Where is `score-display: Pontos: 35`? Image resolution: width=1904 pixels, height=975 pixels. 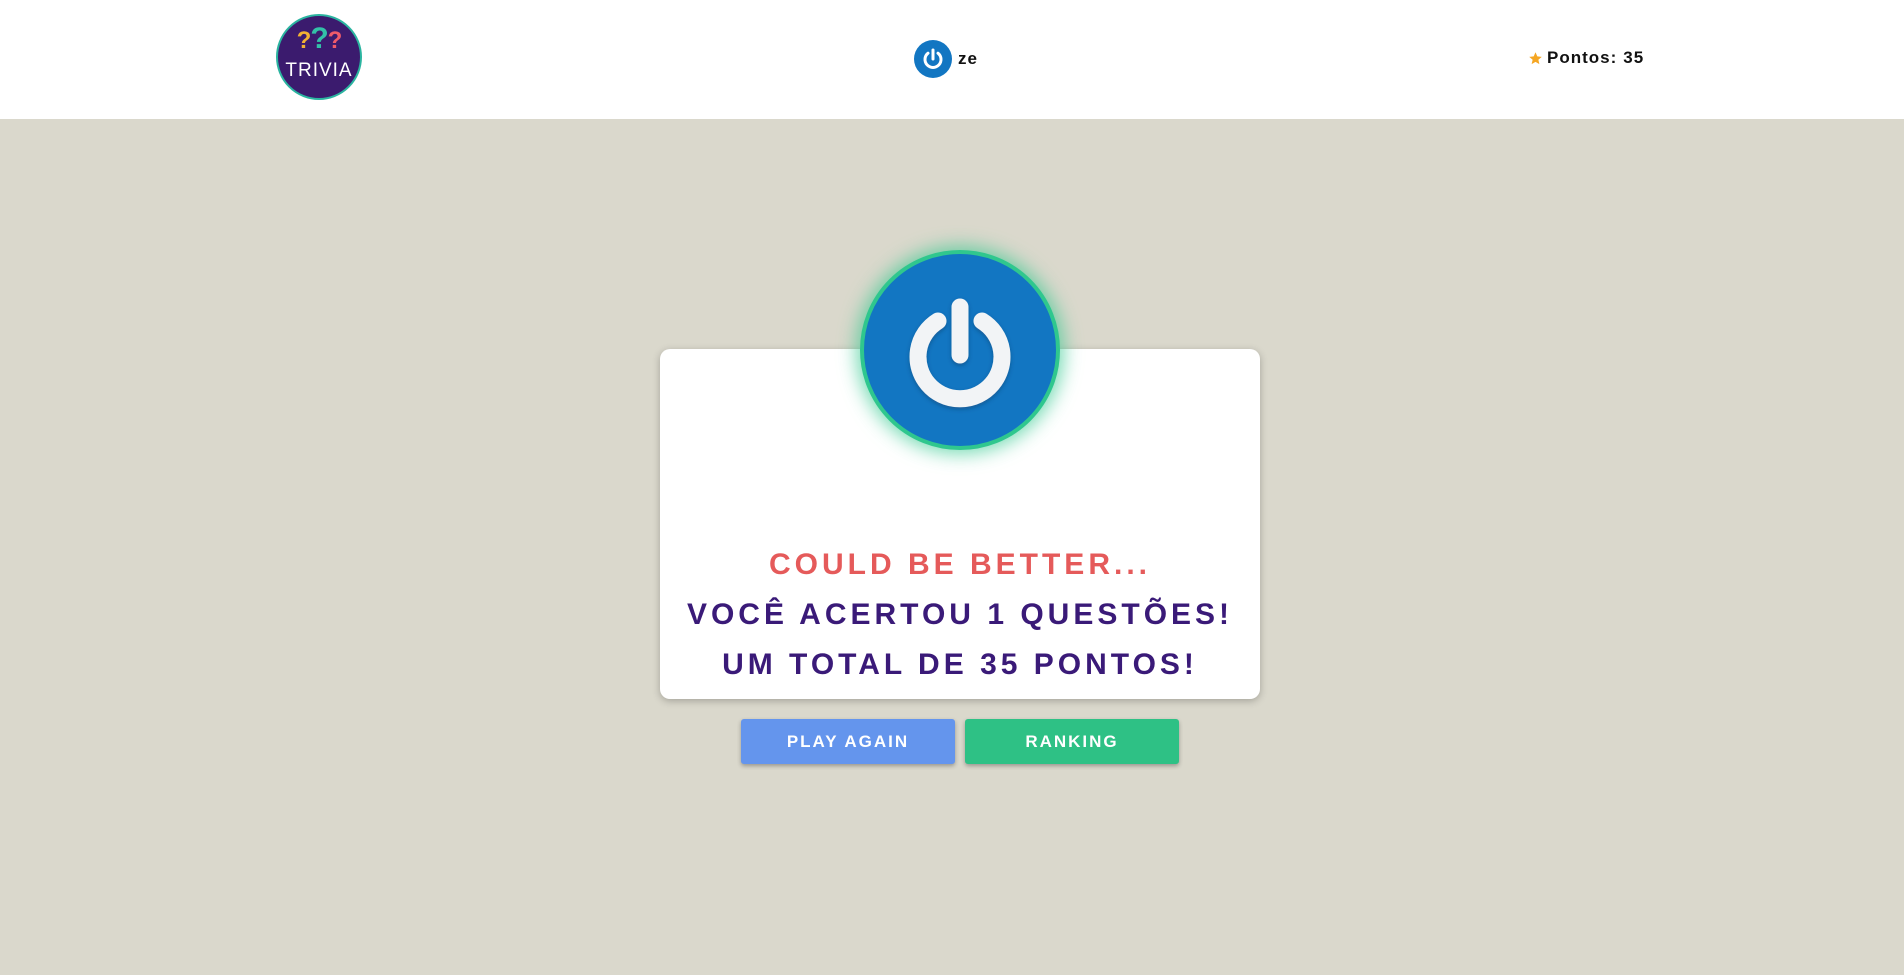
score-display: Pontos: 35 is located at coordinates (1586, 58).